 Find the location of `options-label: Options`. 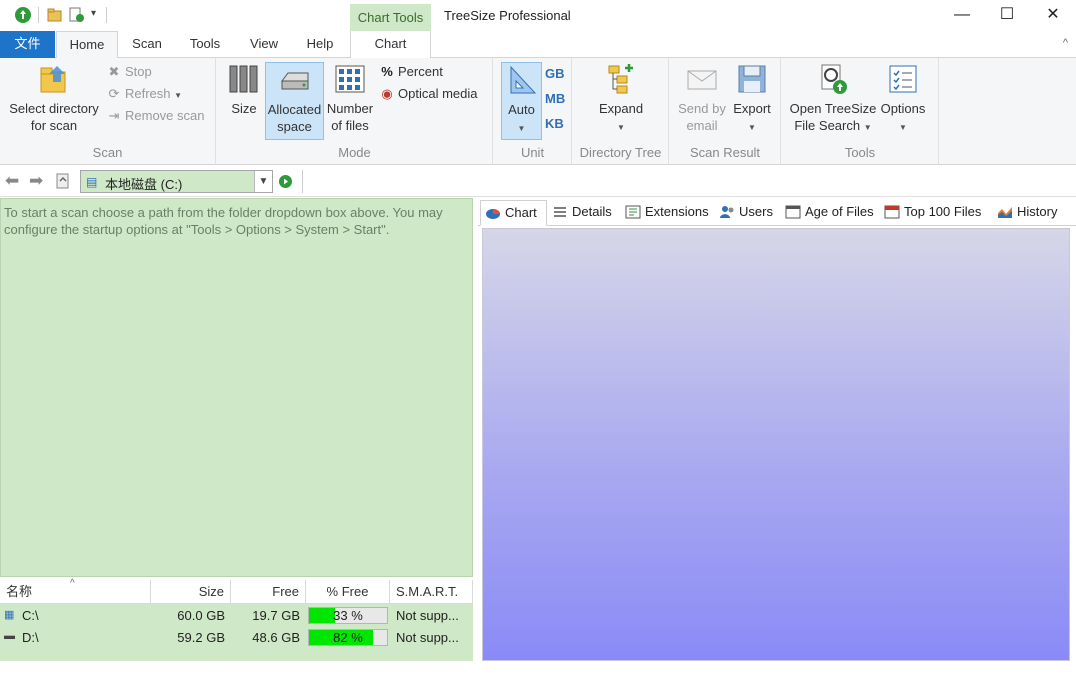

options-label: Options is located at coordinates (903, 108).